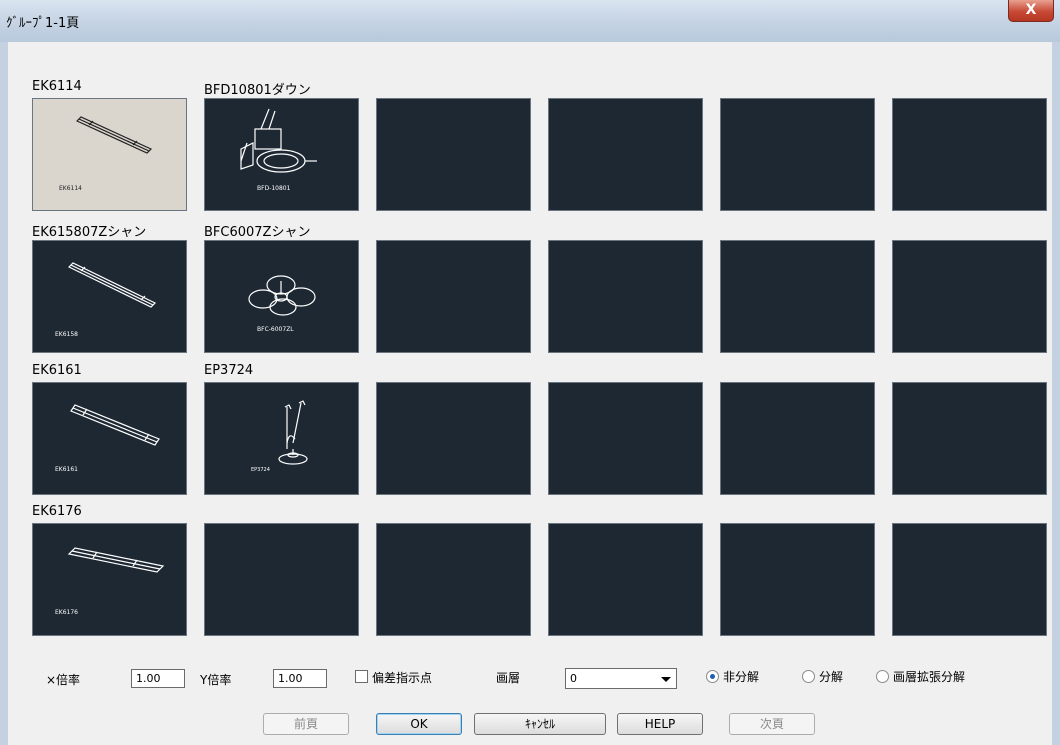 Image resolution: width=1060 pixels, height=745 pixels. What do you see at coordinates (4, 393) in the screenshot?
I see `window-frame-left` at bounding box center [4, 393].